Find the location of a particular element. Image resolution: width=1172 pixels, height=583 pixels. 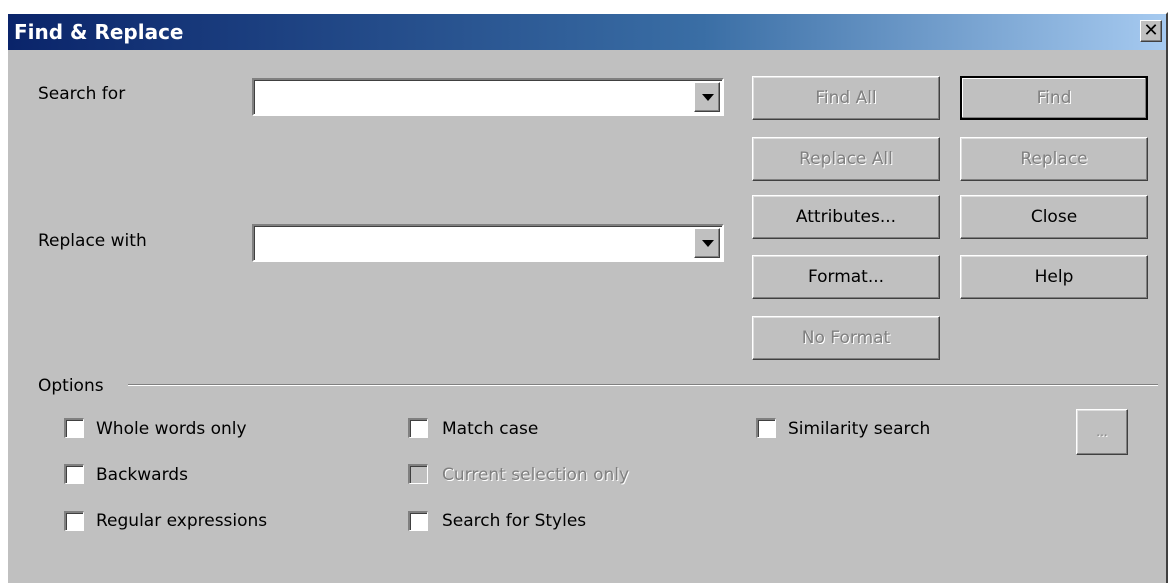

help-button: Help is located at coordinates (1054, 277).